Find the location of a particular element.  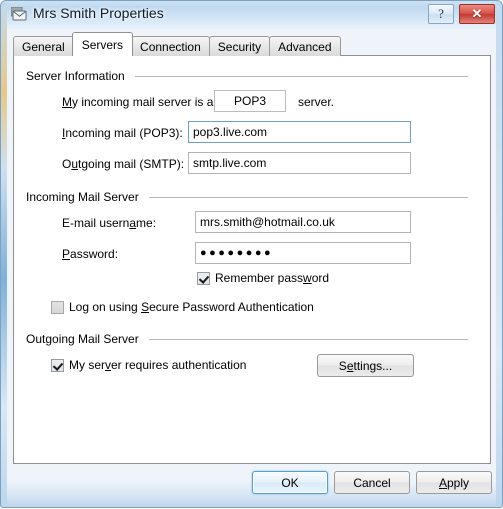

group-incoming-mail-server-title: Incoming Mail Server is located at coordinates (82, 197).